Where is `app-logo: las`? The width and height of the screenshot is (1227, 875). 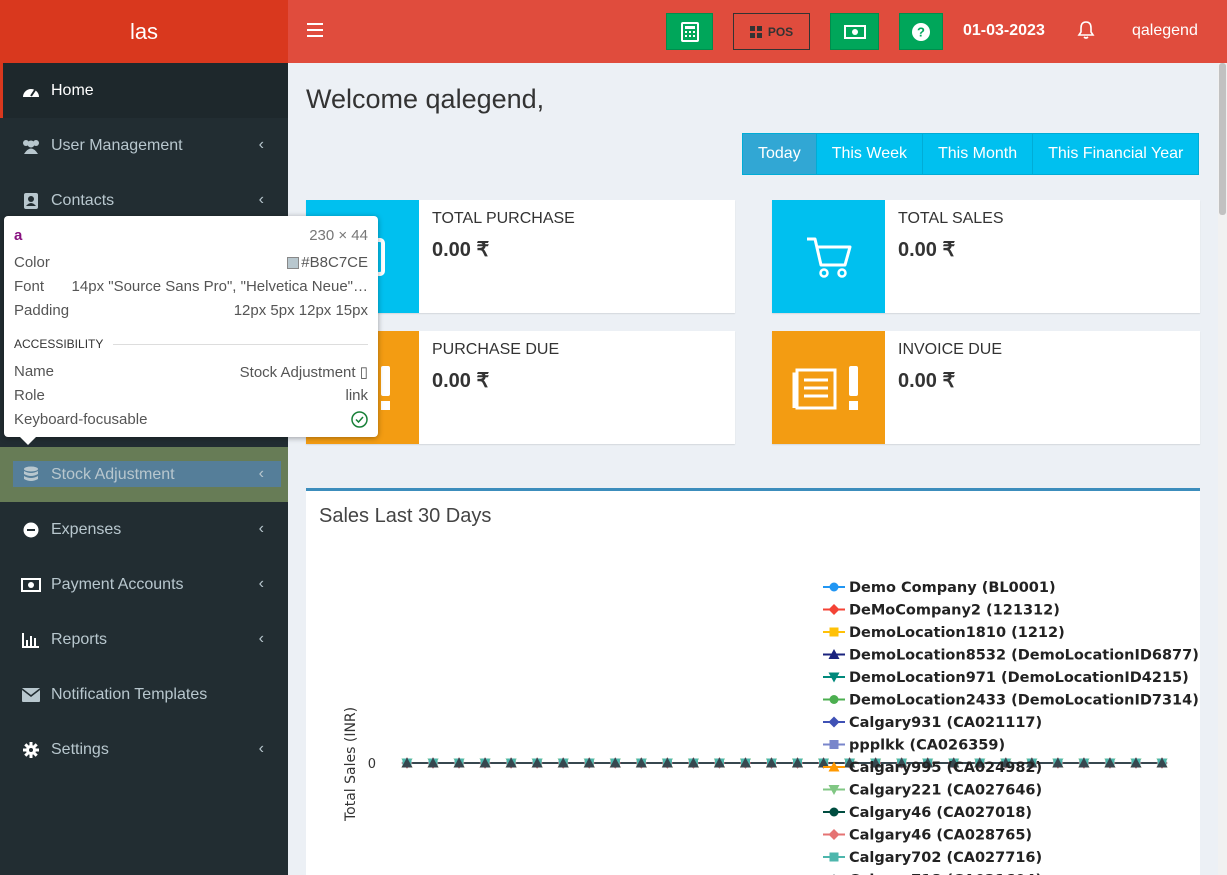 app-logo: las is located at coordinates (144, 31).